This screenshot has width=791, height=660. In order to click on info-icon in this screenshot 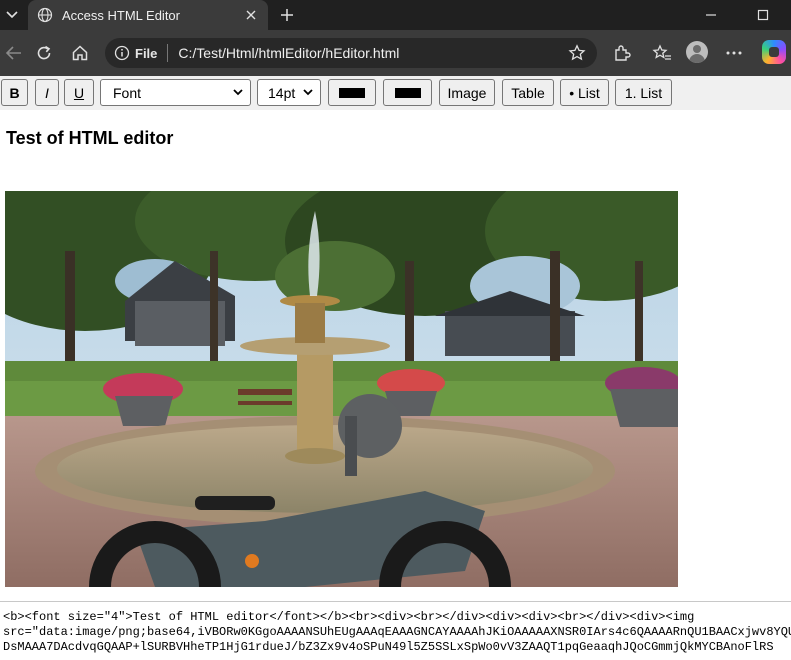, I will do `click(122, 53)`.